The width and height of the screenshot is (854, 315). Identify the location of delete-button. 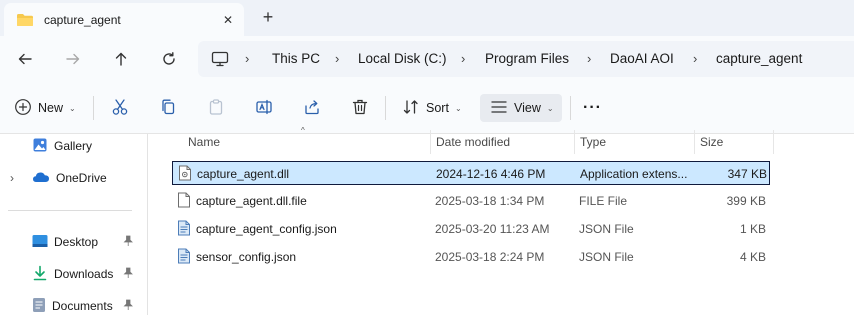
(360, 108).